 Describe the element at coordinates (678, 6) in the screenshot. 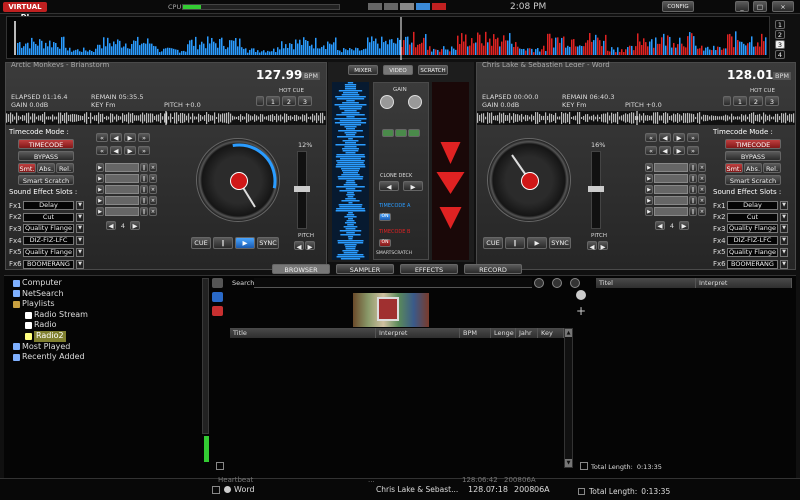

I see `config-button: CONFIG` at that location.